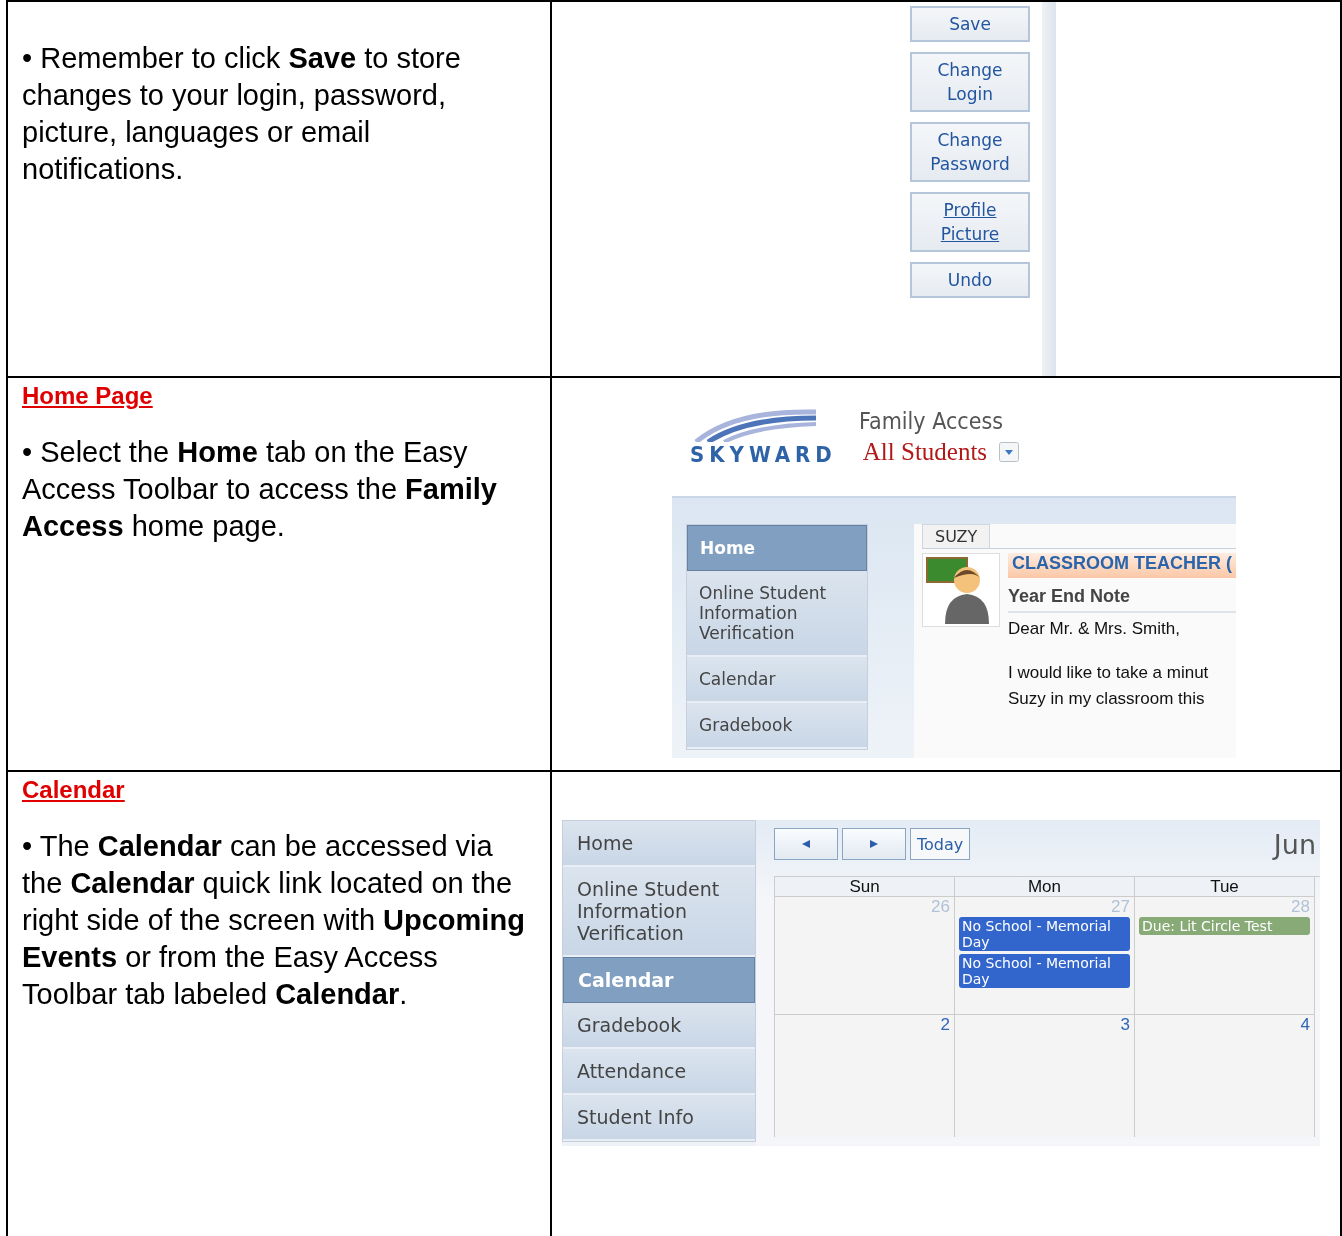 This screenshot has height=1236, width=1342. I want to click on date-number: 28, so click(1300, 907).